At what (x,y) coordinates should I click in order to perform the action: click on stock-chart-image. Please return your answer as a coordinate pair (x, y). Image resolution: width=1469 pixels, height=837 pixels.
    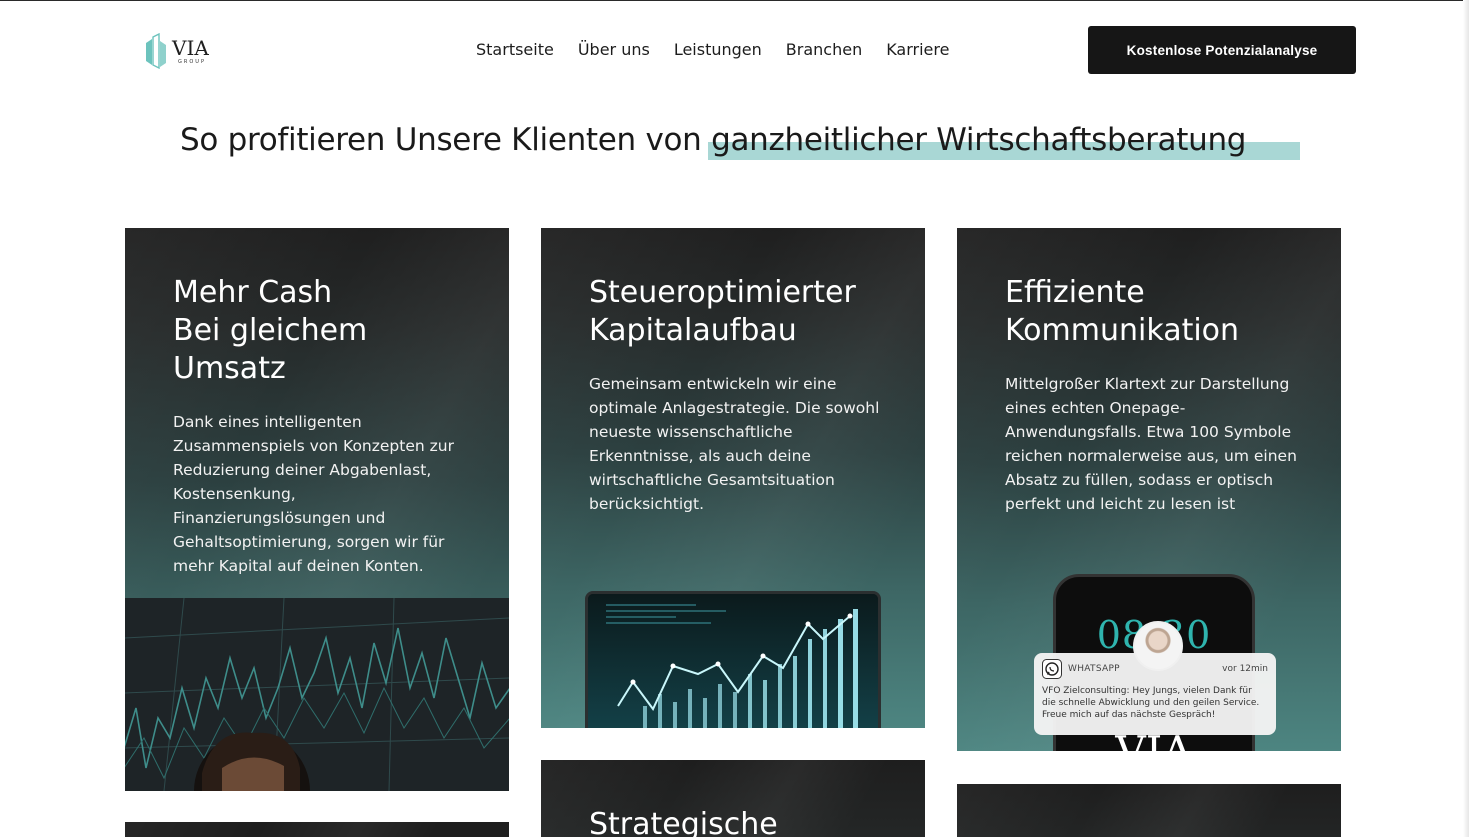
    Looking at the image, I should click on (317, 694).